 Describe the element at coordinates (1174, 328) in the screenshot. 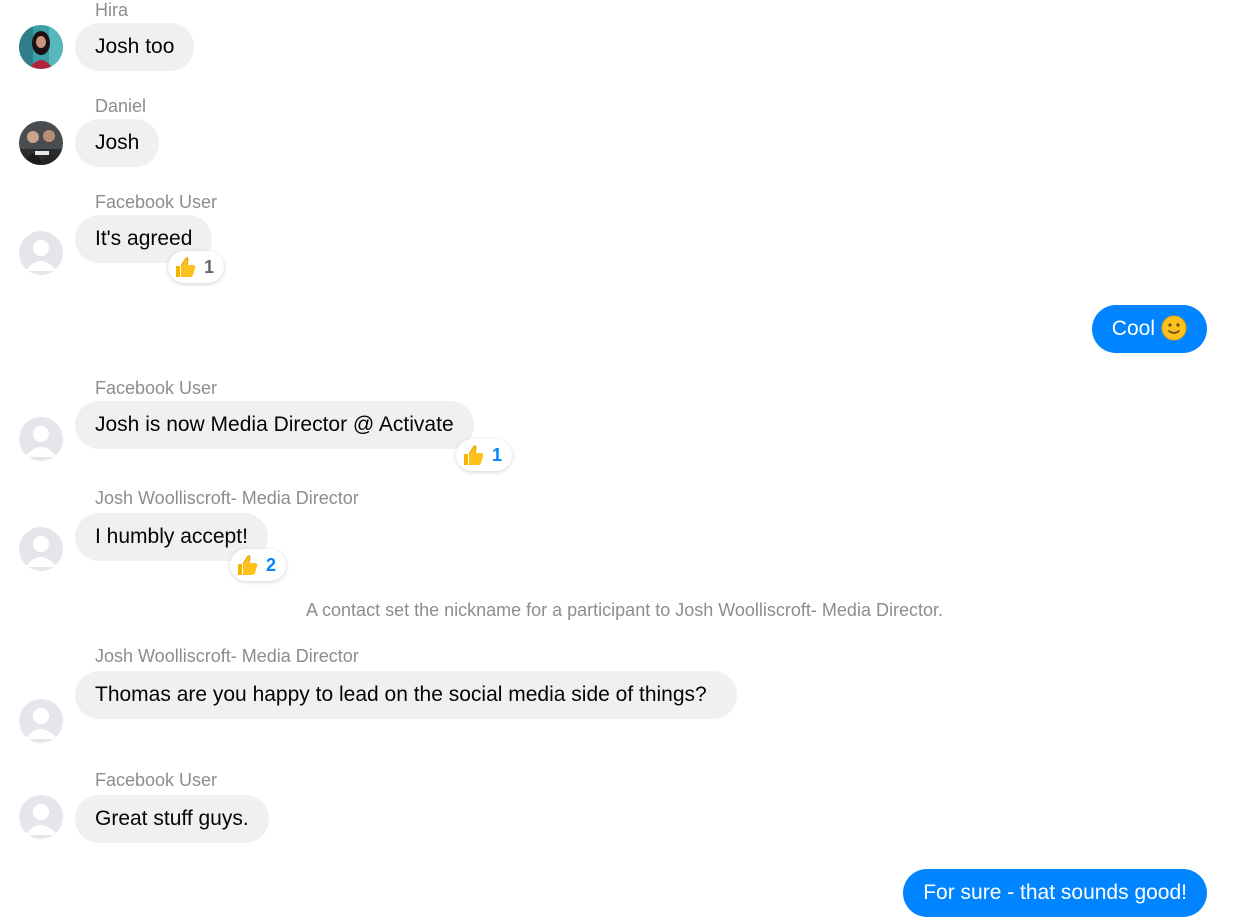

I see `slightly-smiling-face-icon` at that location.